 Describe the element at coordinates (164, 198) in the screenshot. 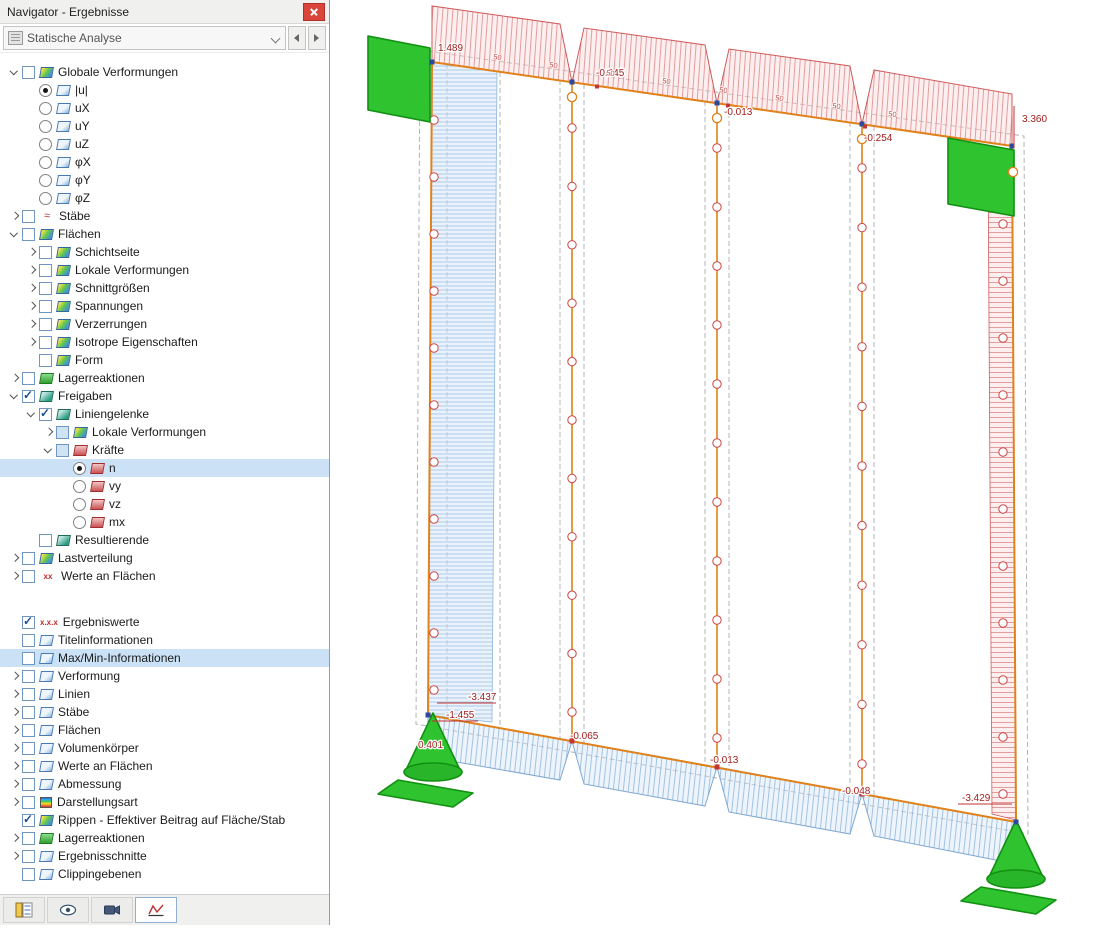

I see `tree-item-z: φZ` at that location.